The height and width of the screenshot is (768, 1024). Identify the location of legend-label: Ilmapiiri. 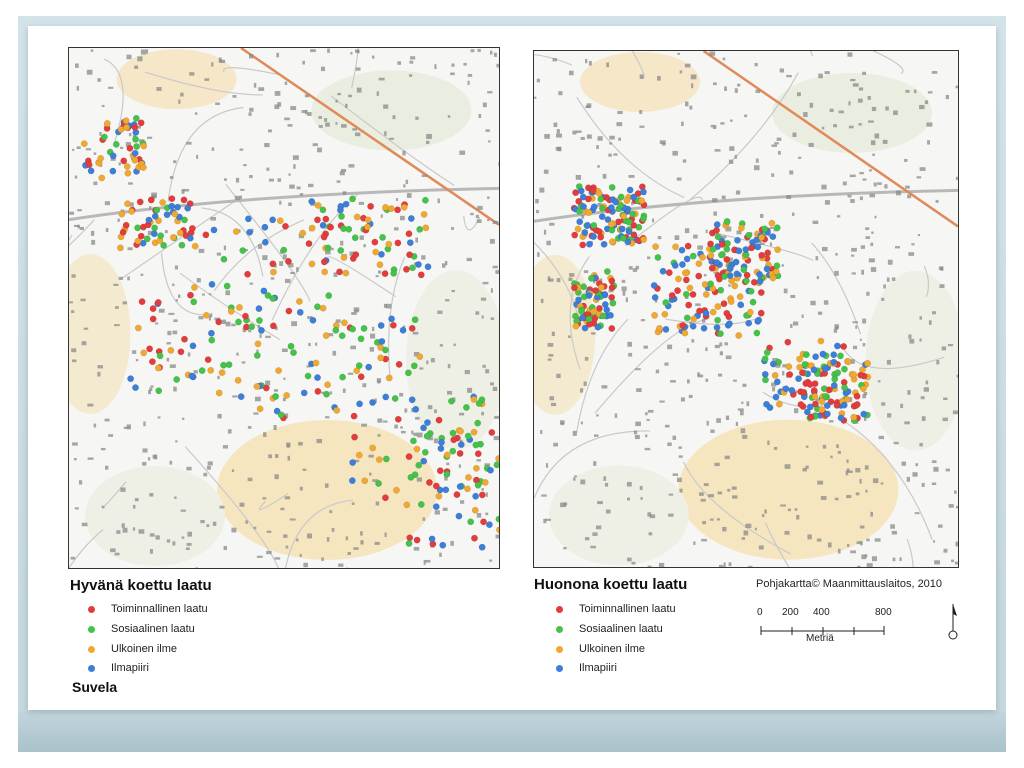
(598, 668).